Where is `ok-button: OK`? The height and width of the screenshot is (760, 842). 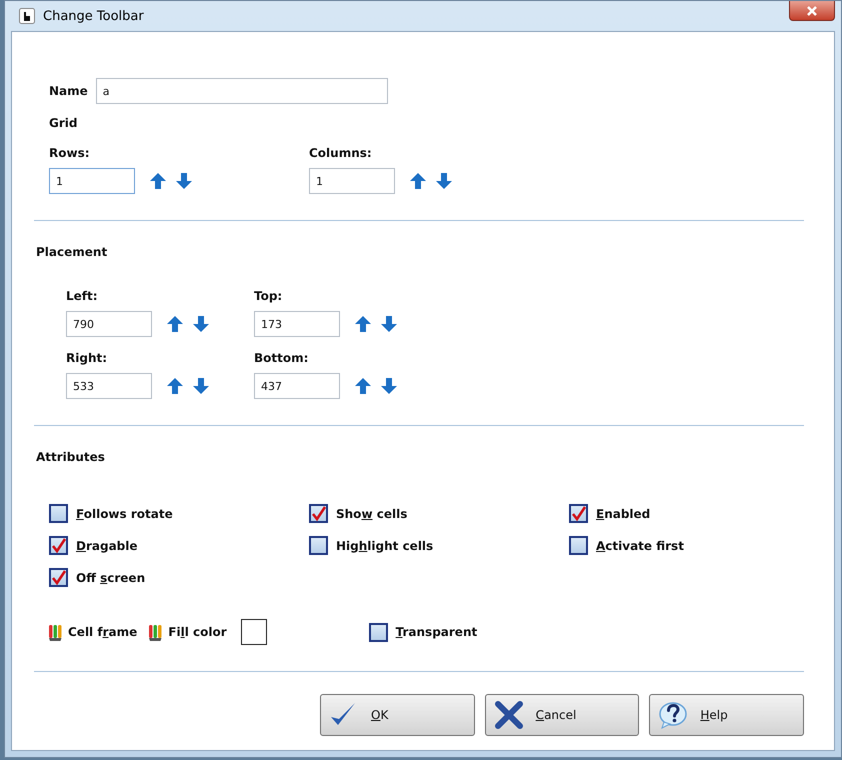 ok-button: OK is located at coordinates (397, 715).